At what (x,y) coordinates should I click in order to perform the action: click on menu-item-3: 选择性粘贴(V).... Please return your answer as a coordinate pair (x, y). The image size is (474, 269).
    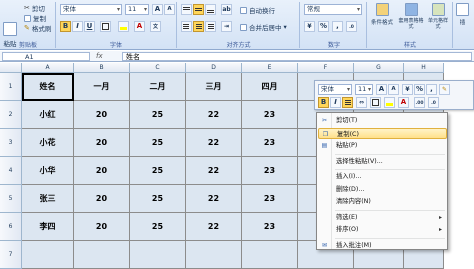
    Looking at the image, I should click on (382, 161).